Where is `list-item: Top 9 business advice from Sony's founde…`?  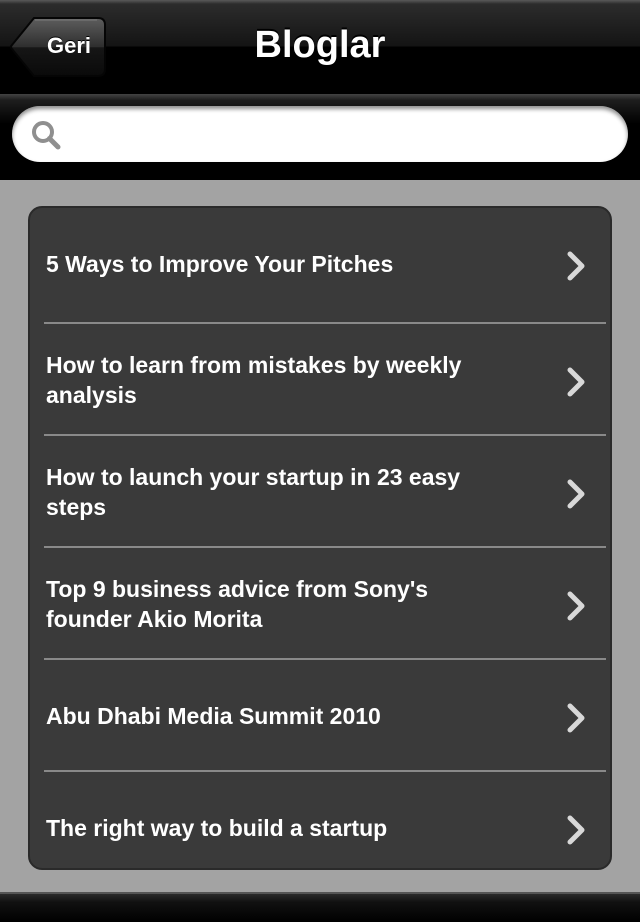 list-item: Top 9 business advice from Sony's founde… is located at coordinates (320, 604).